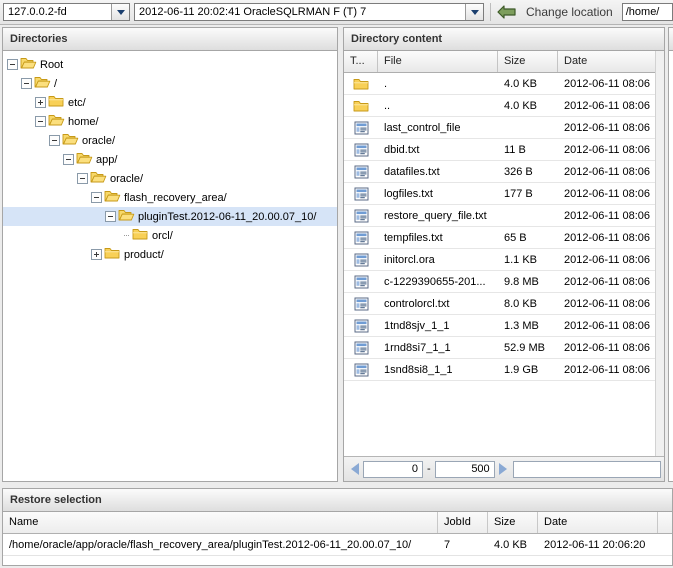  What do you see at coordinates (504, 348) in the screenshot?
I see `table-row: 1rnd8si7_1_1 52.9 MB 2012-06-11 08:06` at bounding box center [504, 348].